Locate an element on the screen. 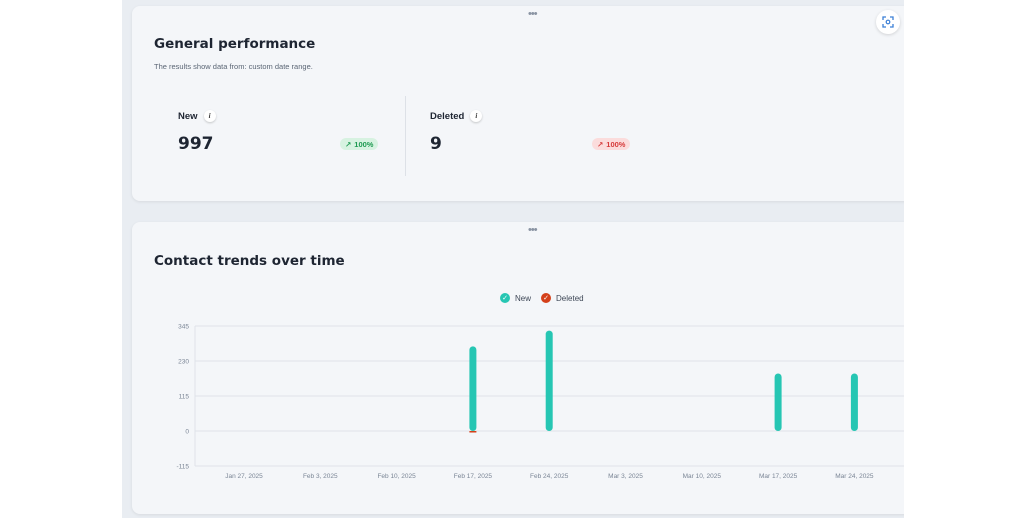 Image resolution: width=1024 pixels, height=518 pixels. x-tick-label: Feb 10, 2025 is located at coordinates (396, 476).